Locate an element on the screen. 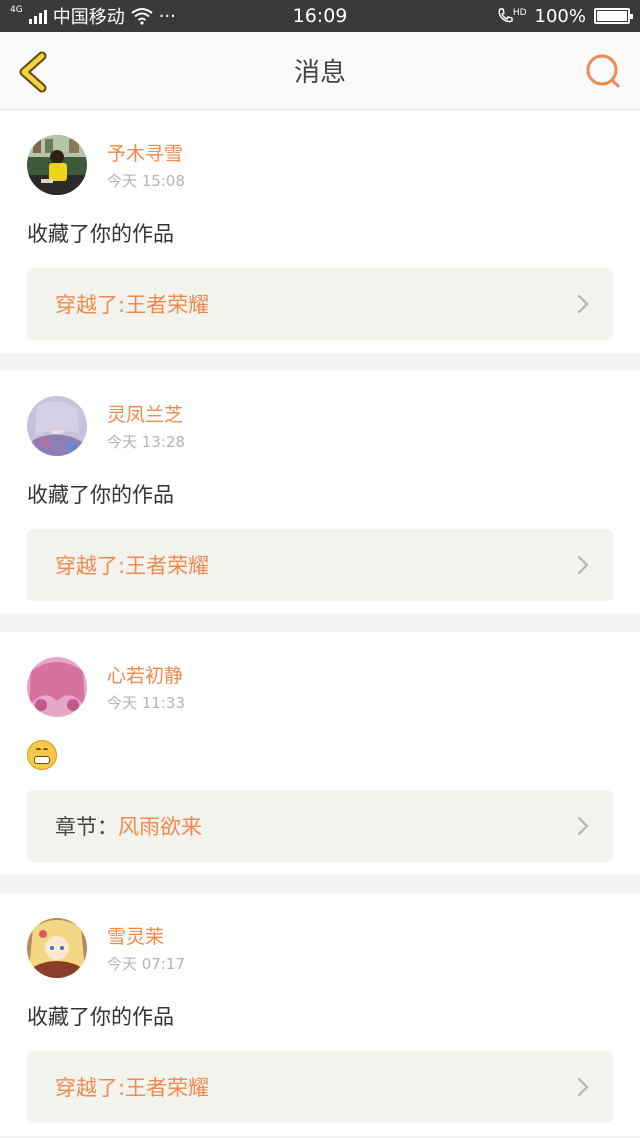  wifi-icon is located at coordinates (142, 16).